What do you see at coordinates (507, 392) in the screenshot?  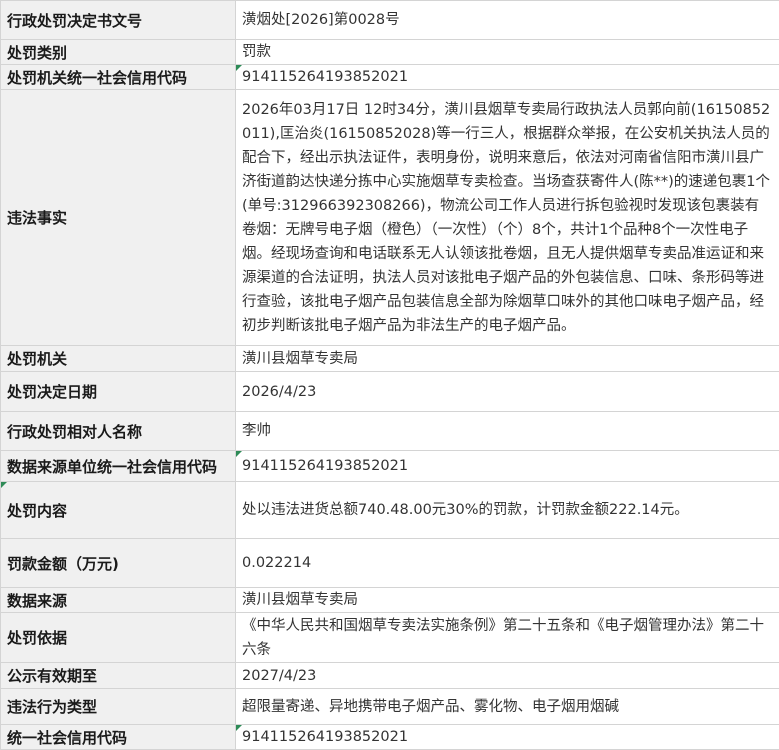 I see `value-decision-date: 2026/4/23` at bounding box center [507, 392].